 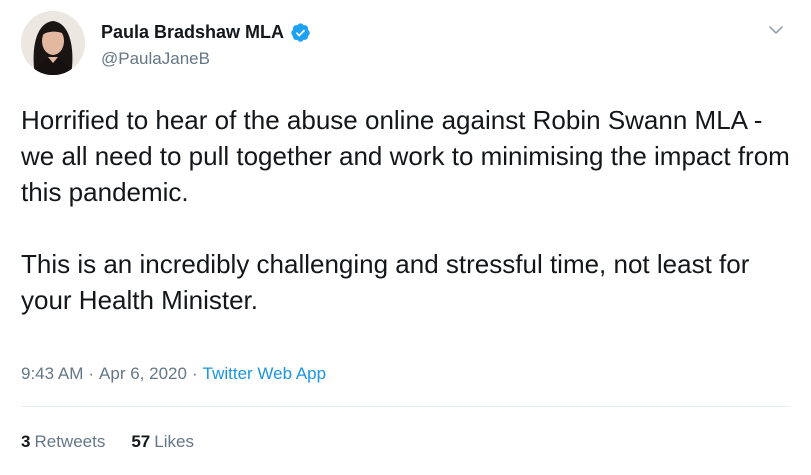 I want to click on chevron-down-icon, so click(x=776, y=30).